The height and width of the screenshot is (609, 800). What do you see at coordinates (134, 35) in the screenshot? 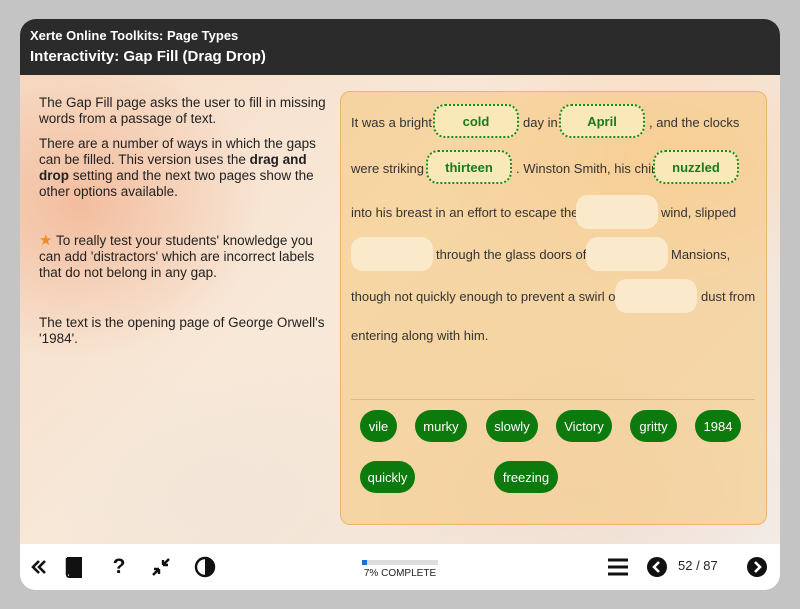
I see `app-title: Xerte Online Toolkits: Page Types` at bounding box center [134, 35].